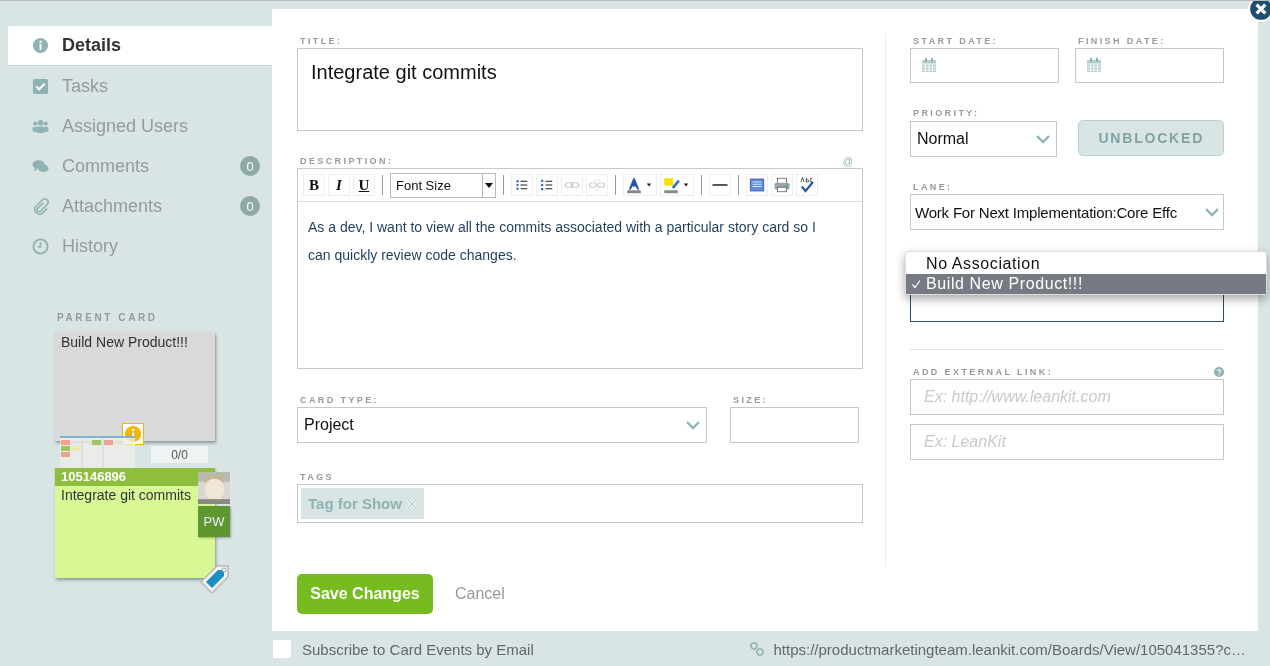 This screenshot has height=666, width=1270. Describe the element at coordinates (40, 126) in the screenshot. I see `users-icon` at that location.